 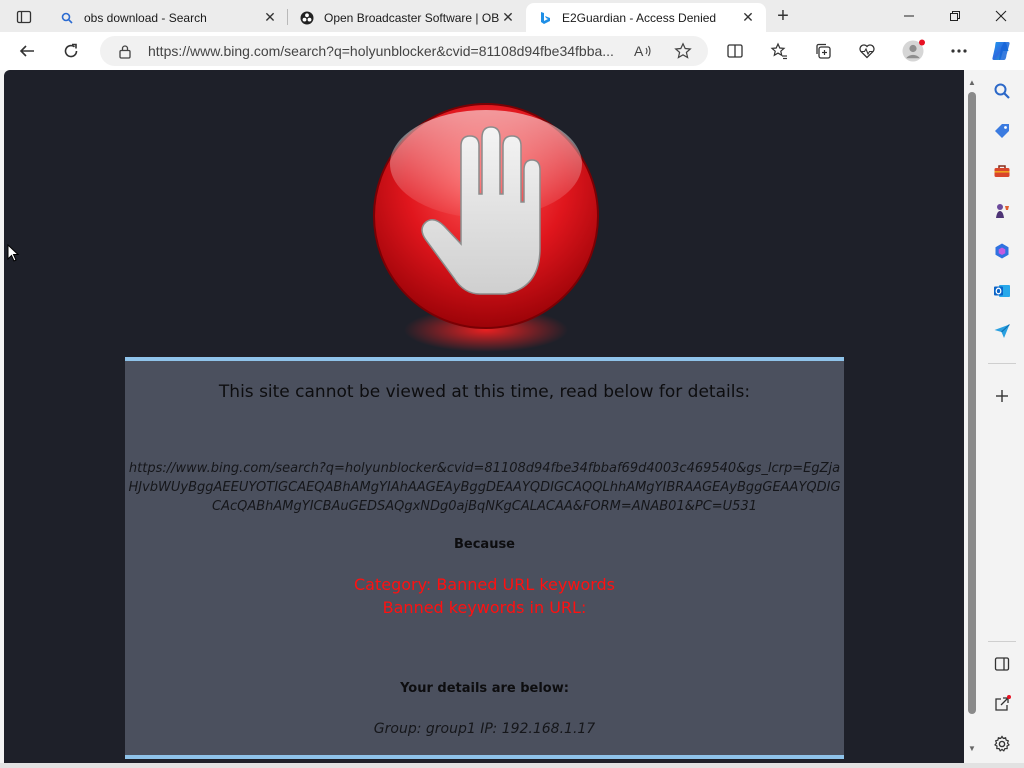 I want to click on sidebar-search-button, so click(x=1002, y=91).